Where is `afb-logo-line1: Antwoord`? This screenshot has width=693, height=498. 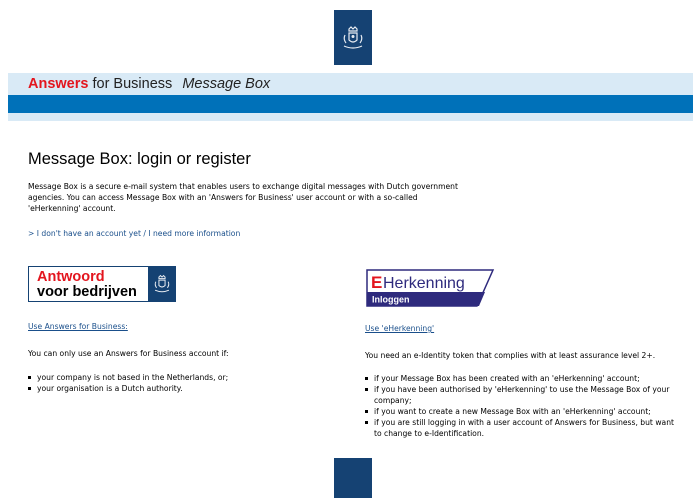
afb-logo-line1: Antwoord is located at coordinates (71, 277).